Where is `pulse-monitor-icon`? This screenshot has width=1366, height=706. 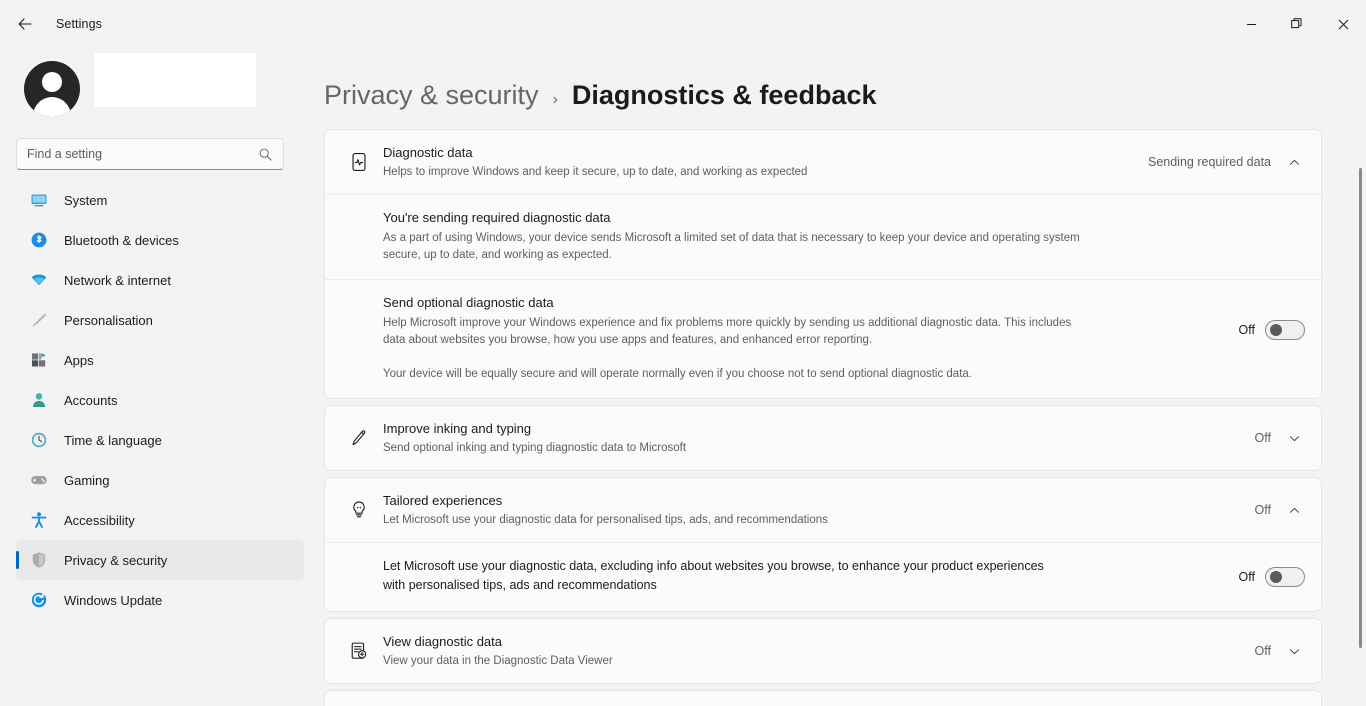 pulse-monitor-icon is located at coordinates (359, 162).